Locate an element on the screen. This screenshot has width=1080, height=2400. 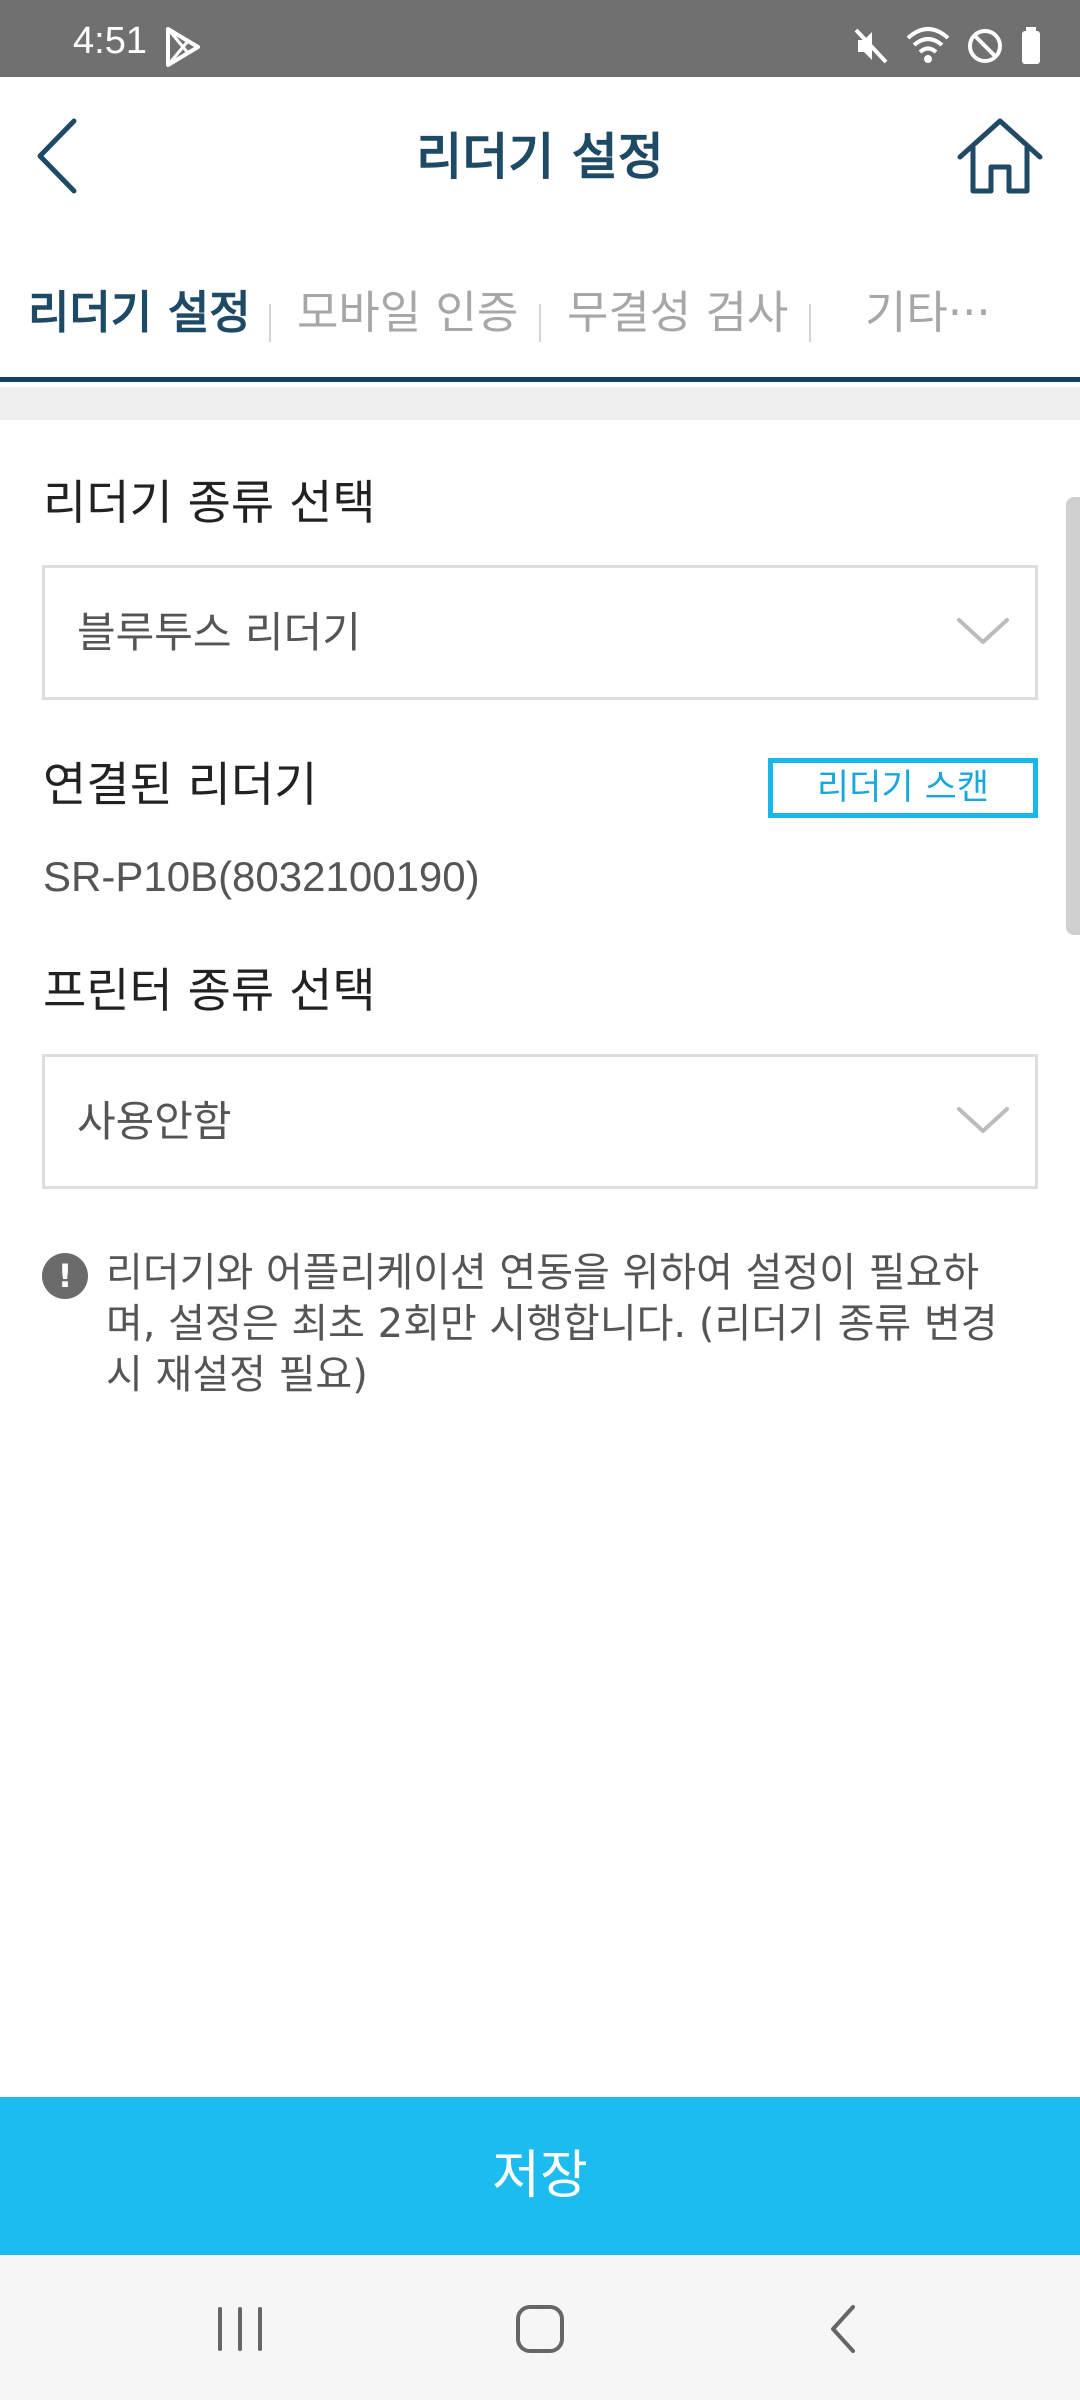
back-nav-icon is located at coordinates (843, 2329).